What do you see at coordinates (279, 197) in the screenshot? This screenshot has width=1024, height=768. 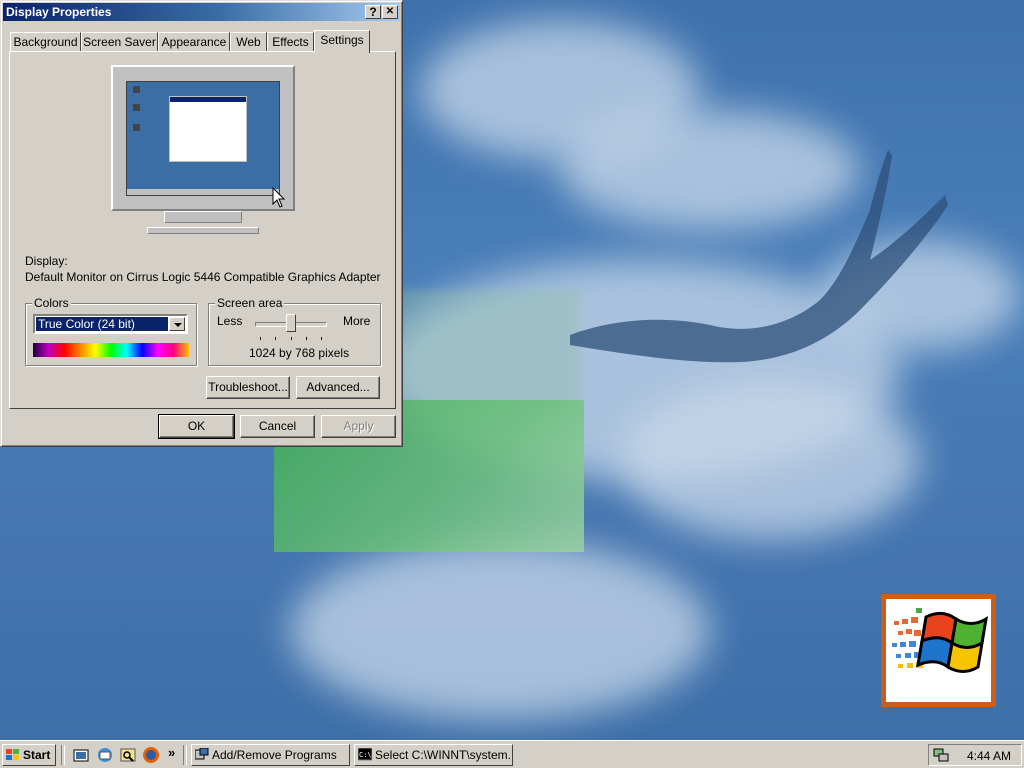 I see `mouse-cursor-icon` at bounding box center [279, 197].